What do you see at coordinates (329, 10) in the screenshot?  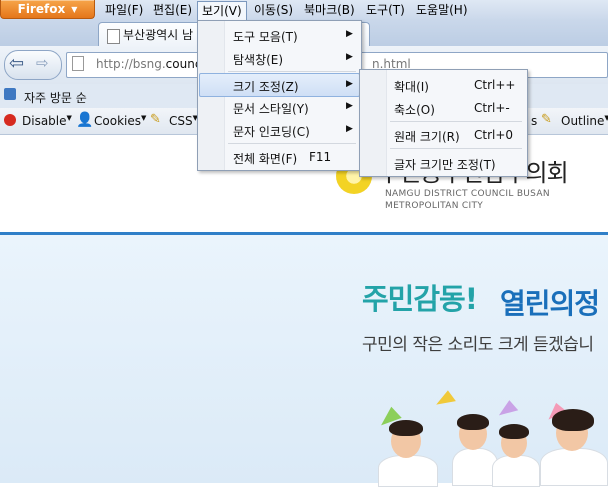 I see `menu-bookmarks: 북마크(B)` at bounding box center [329, 10].